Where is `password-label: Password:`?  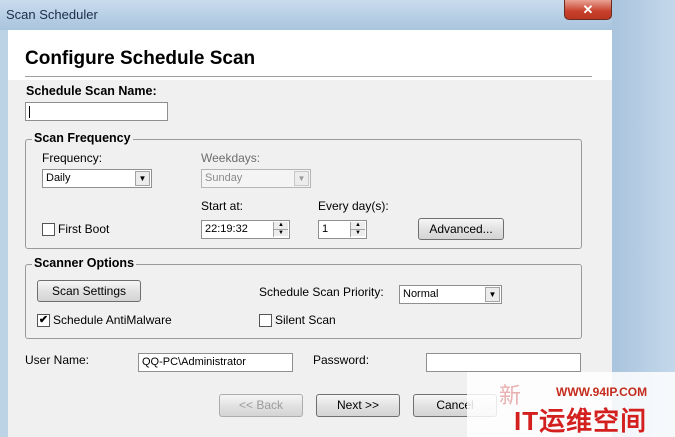
password-label: Password: is located at coordinates (341, 360).